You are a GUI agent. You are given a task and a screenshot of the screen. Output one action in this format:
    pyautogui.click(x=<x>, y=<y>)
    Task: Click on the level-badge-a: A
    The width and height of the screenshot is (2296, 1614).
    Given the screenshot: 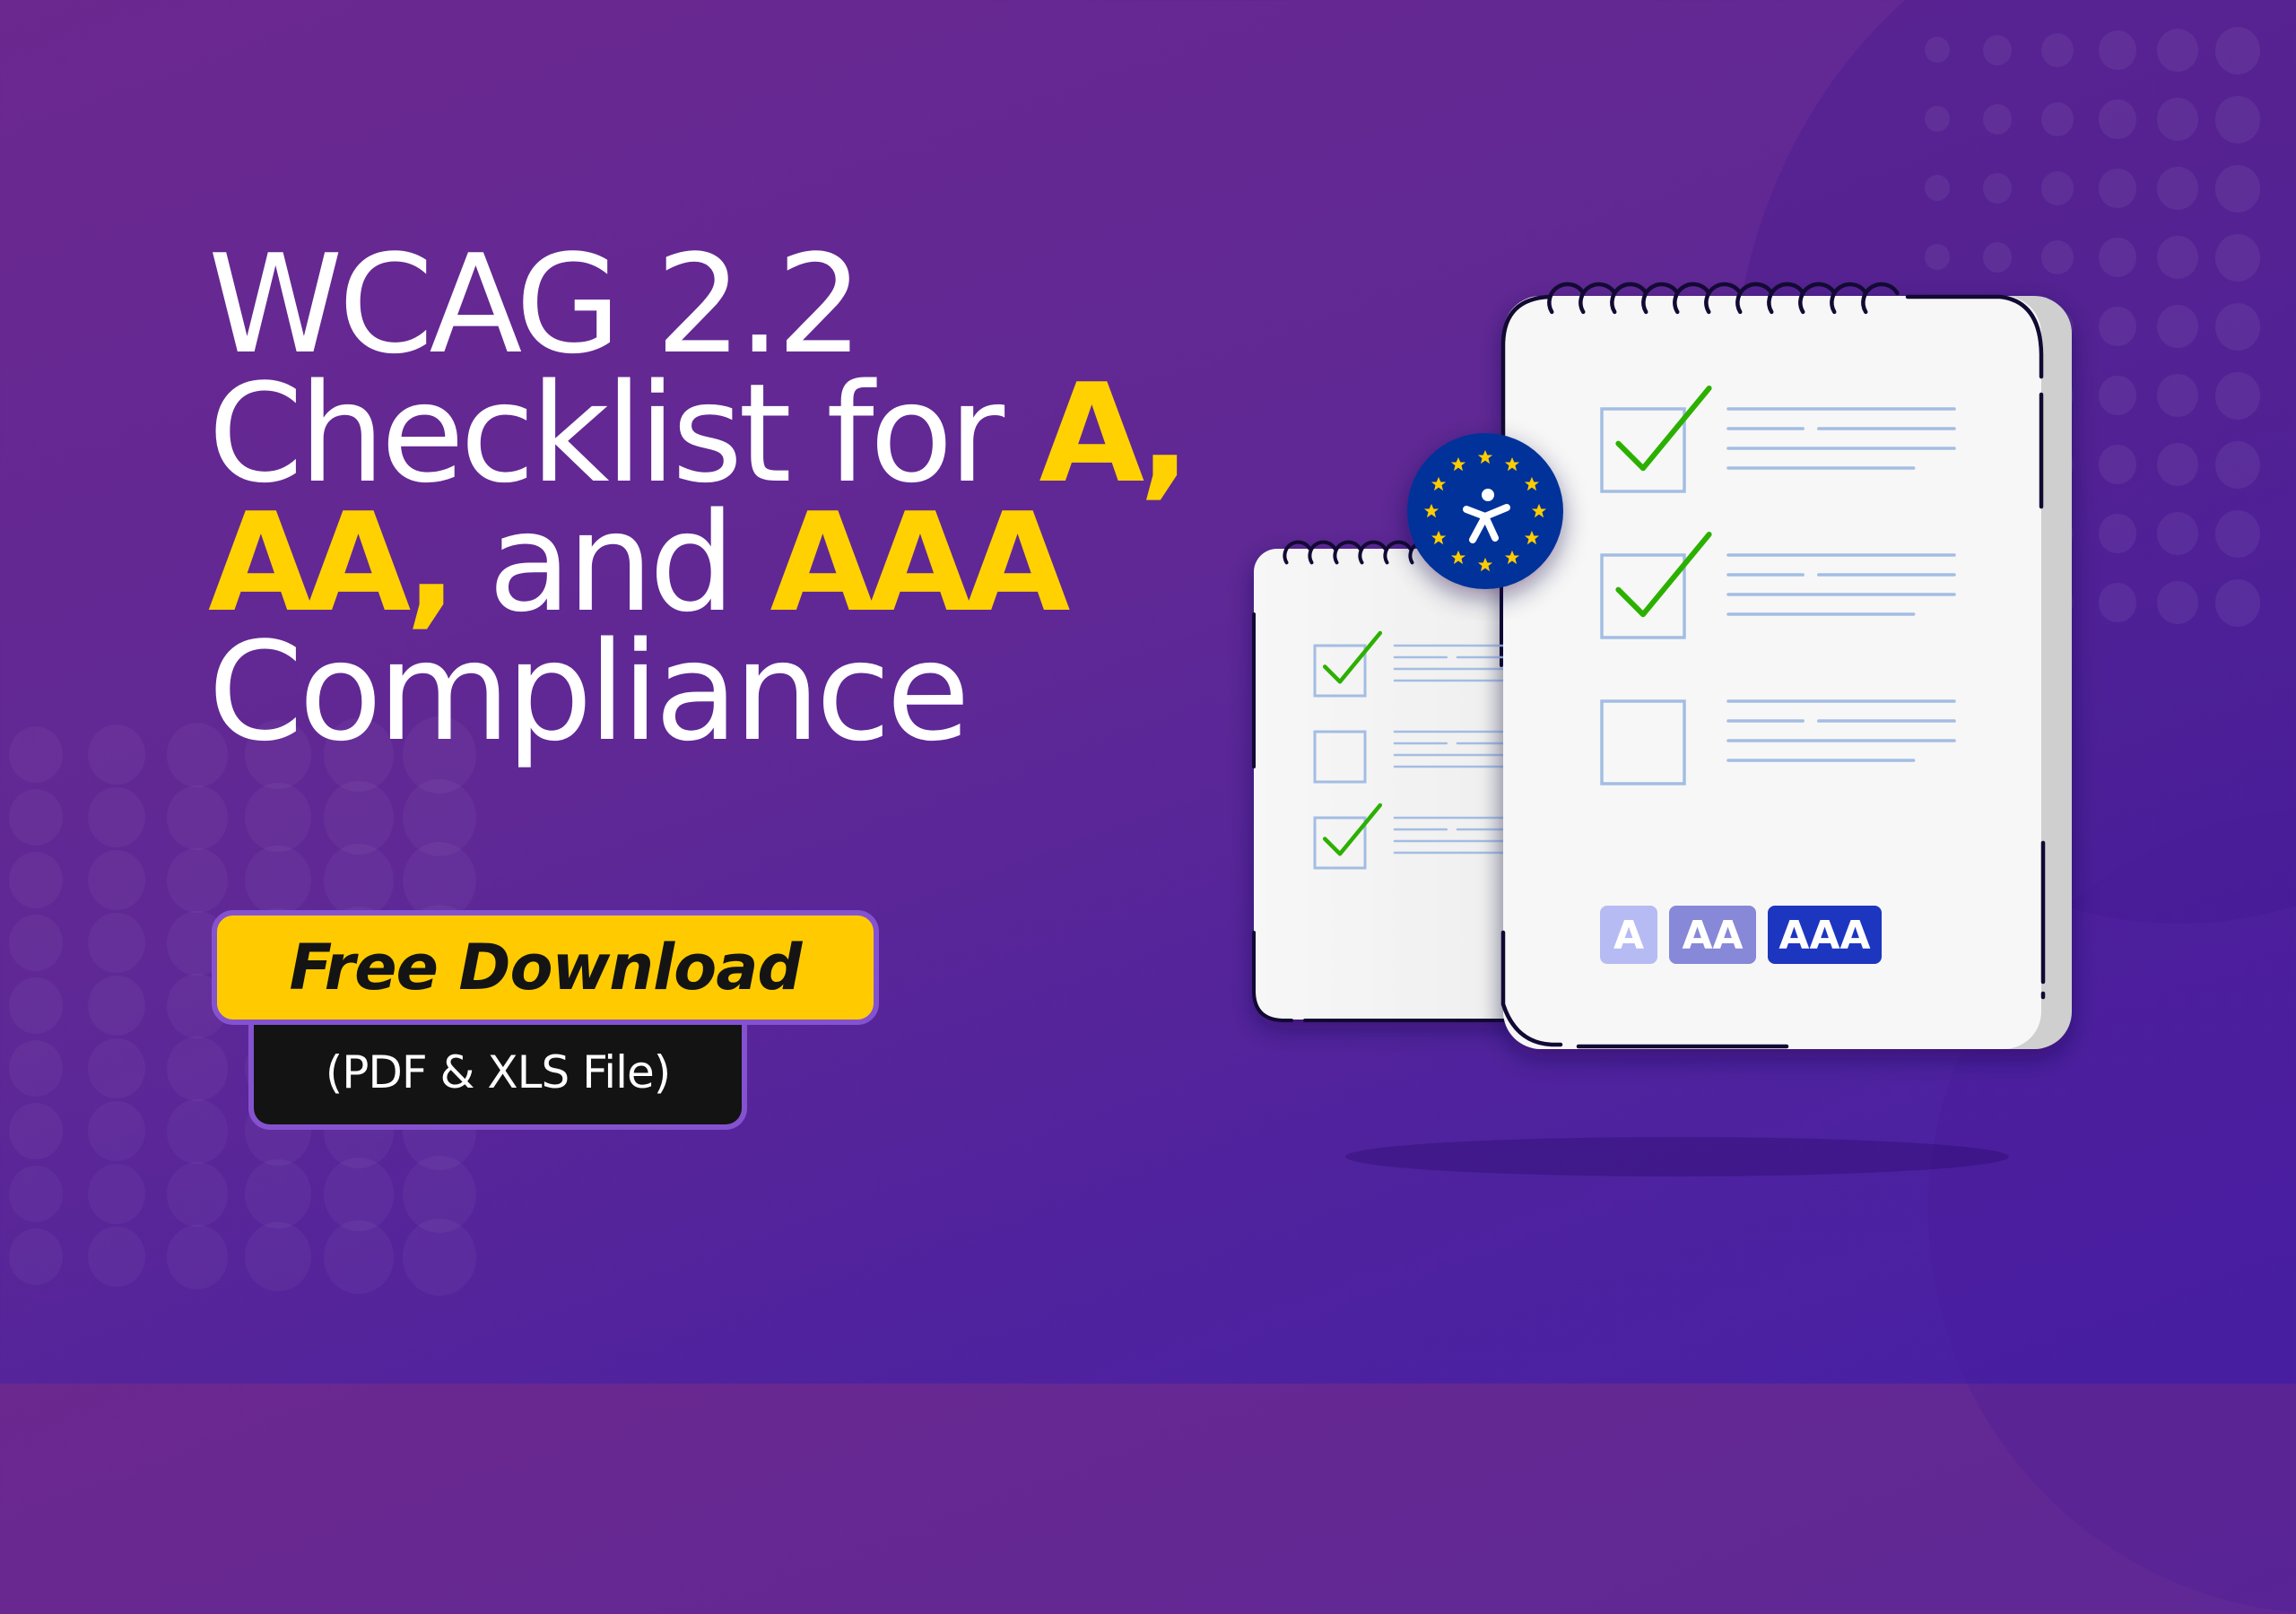 What is the action you would take?
    pyautogui.click(x=1628, y=935)
    